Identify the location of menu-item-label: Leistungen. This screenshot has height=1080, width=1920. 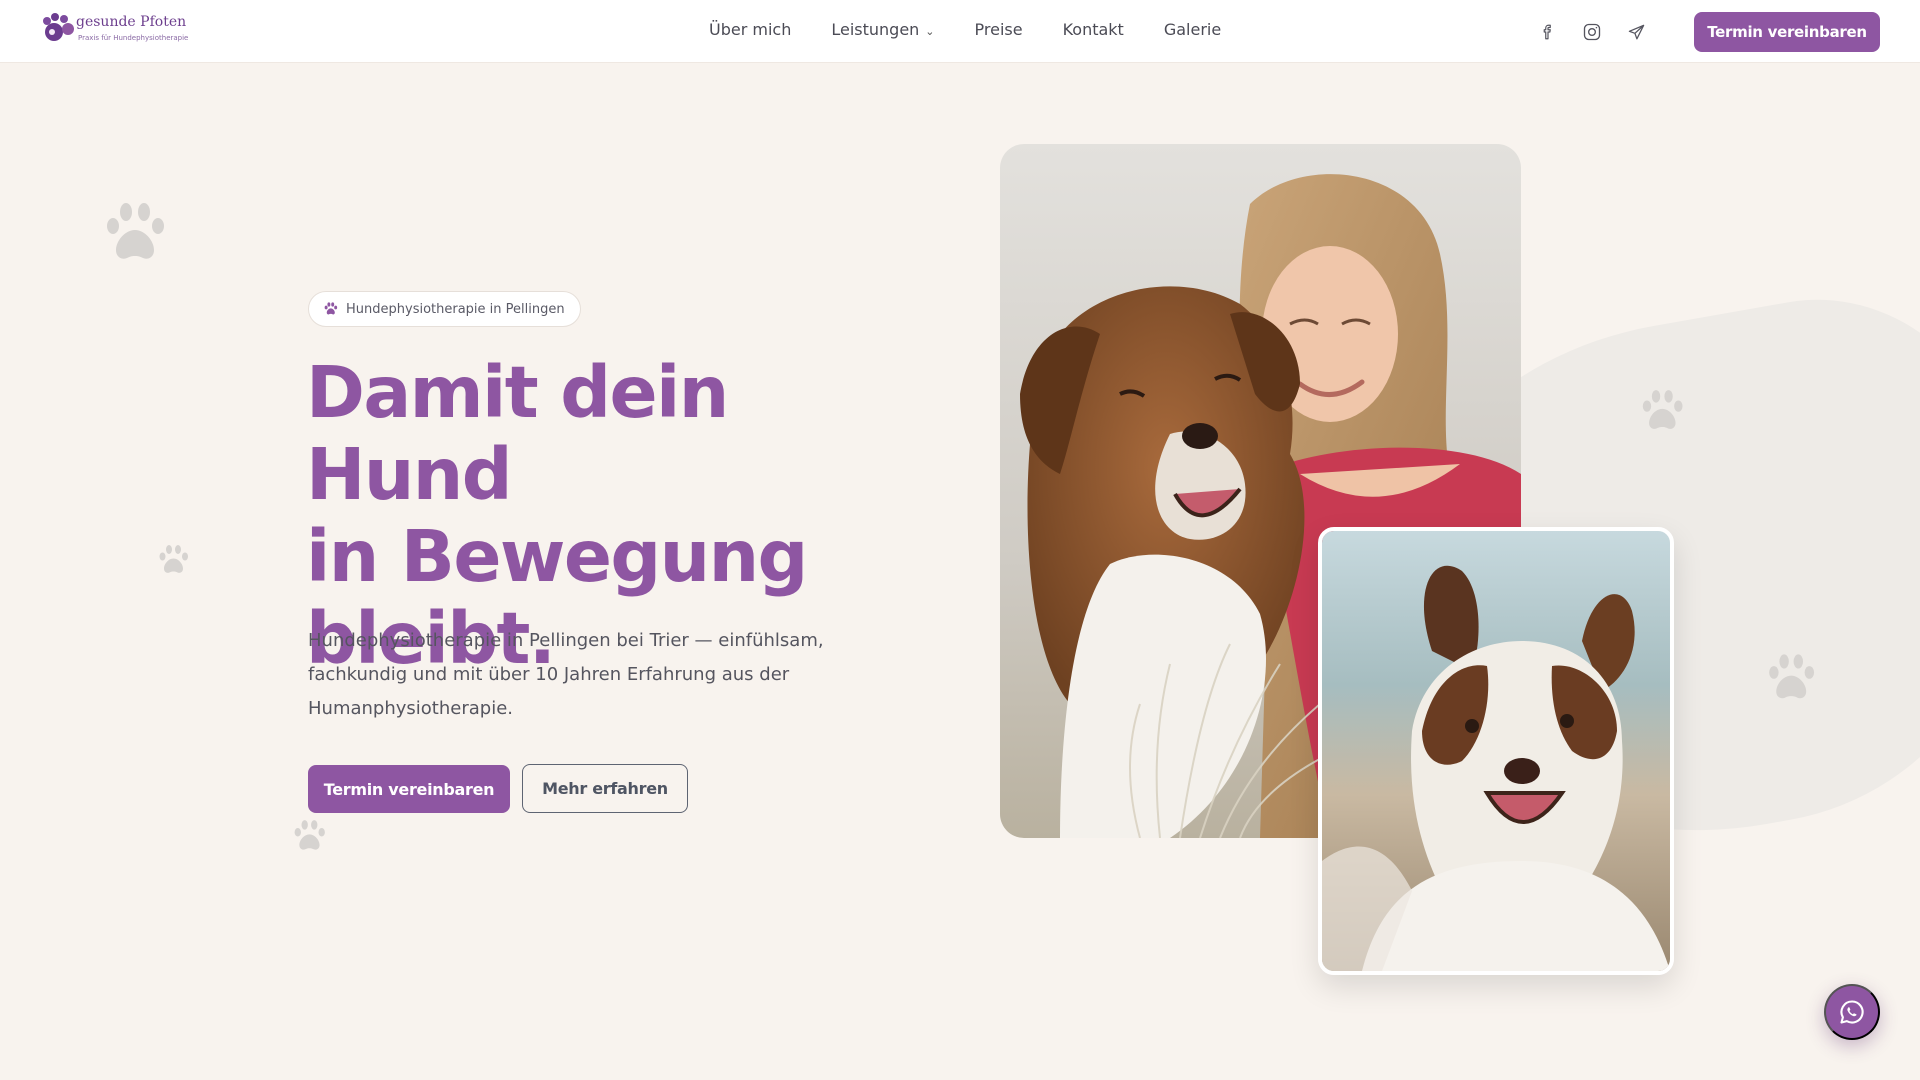
(875, 29).